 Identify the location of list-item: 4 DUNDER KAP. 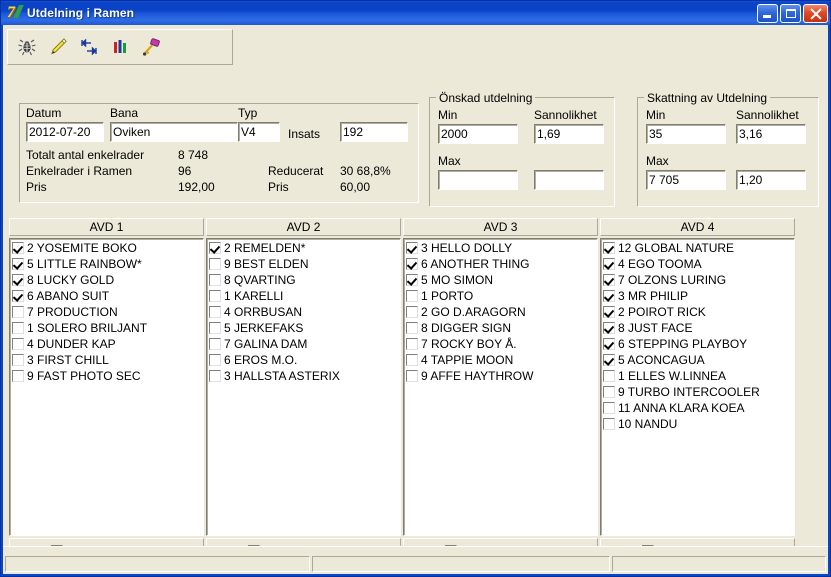
(107, 344).